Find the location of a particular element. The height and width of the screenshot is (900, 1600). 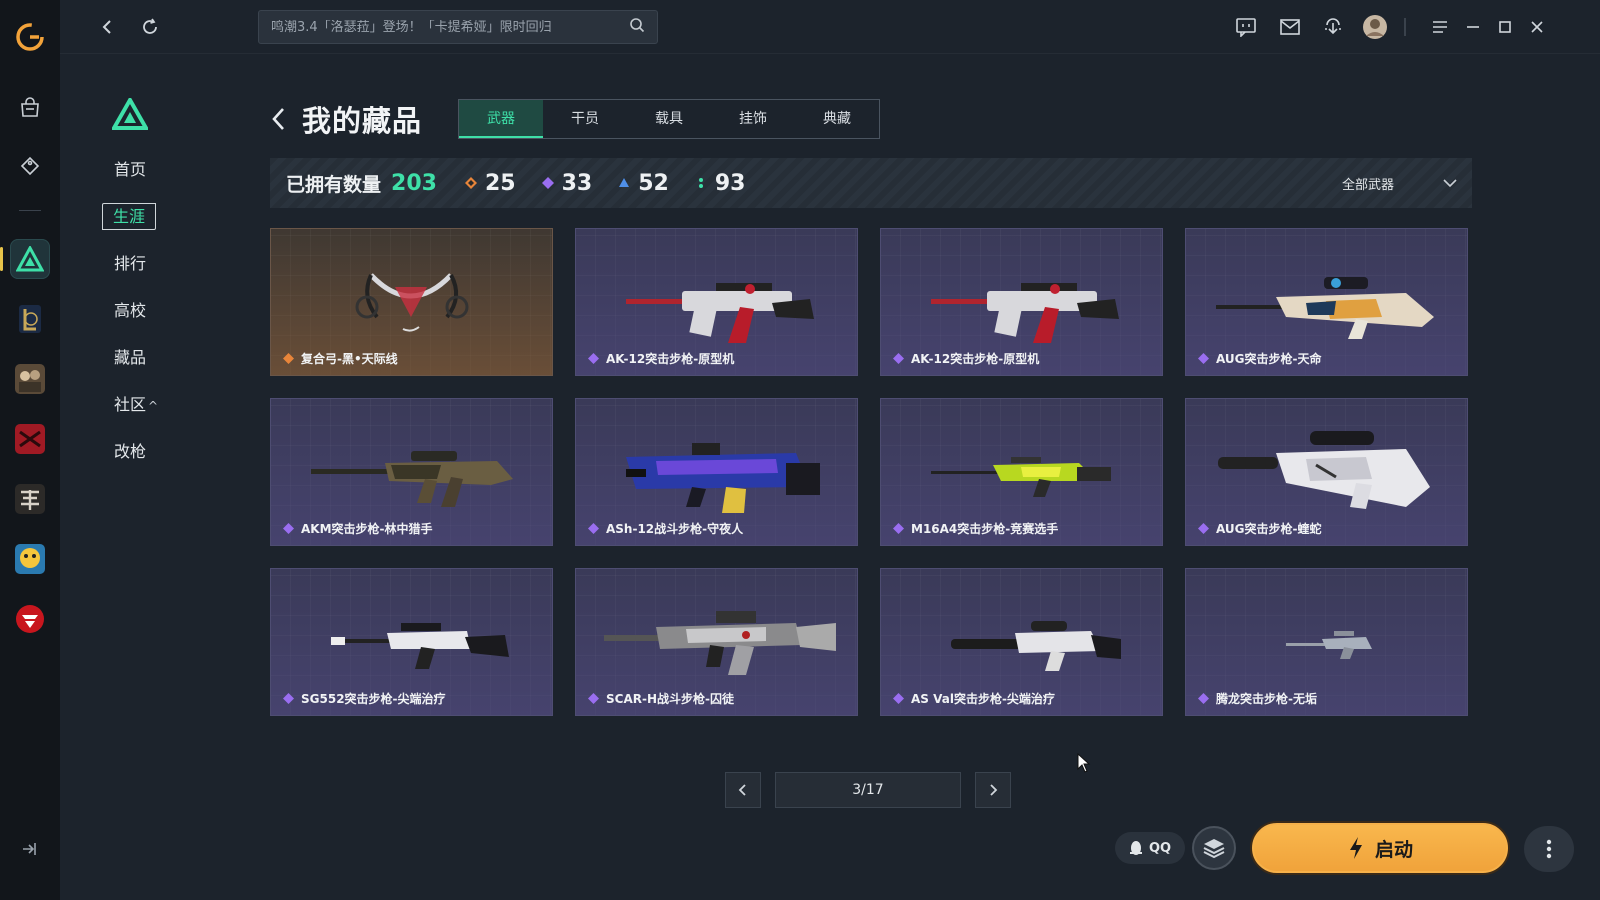

minimize-icon is located at coordinates (1473, 27).